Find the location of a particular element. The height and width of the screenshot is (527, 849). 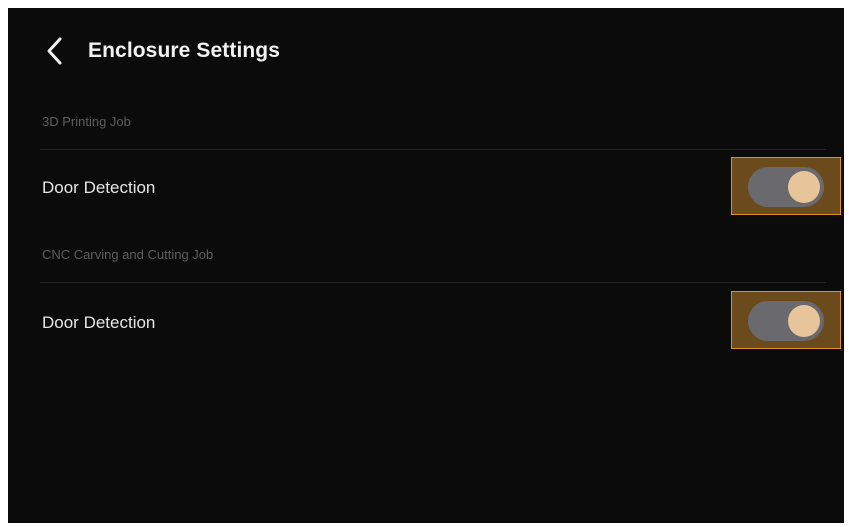

door-detection-toggle-cnc is located at coordinates (786, 320).